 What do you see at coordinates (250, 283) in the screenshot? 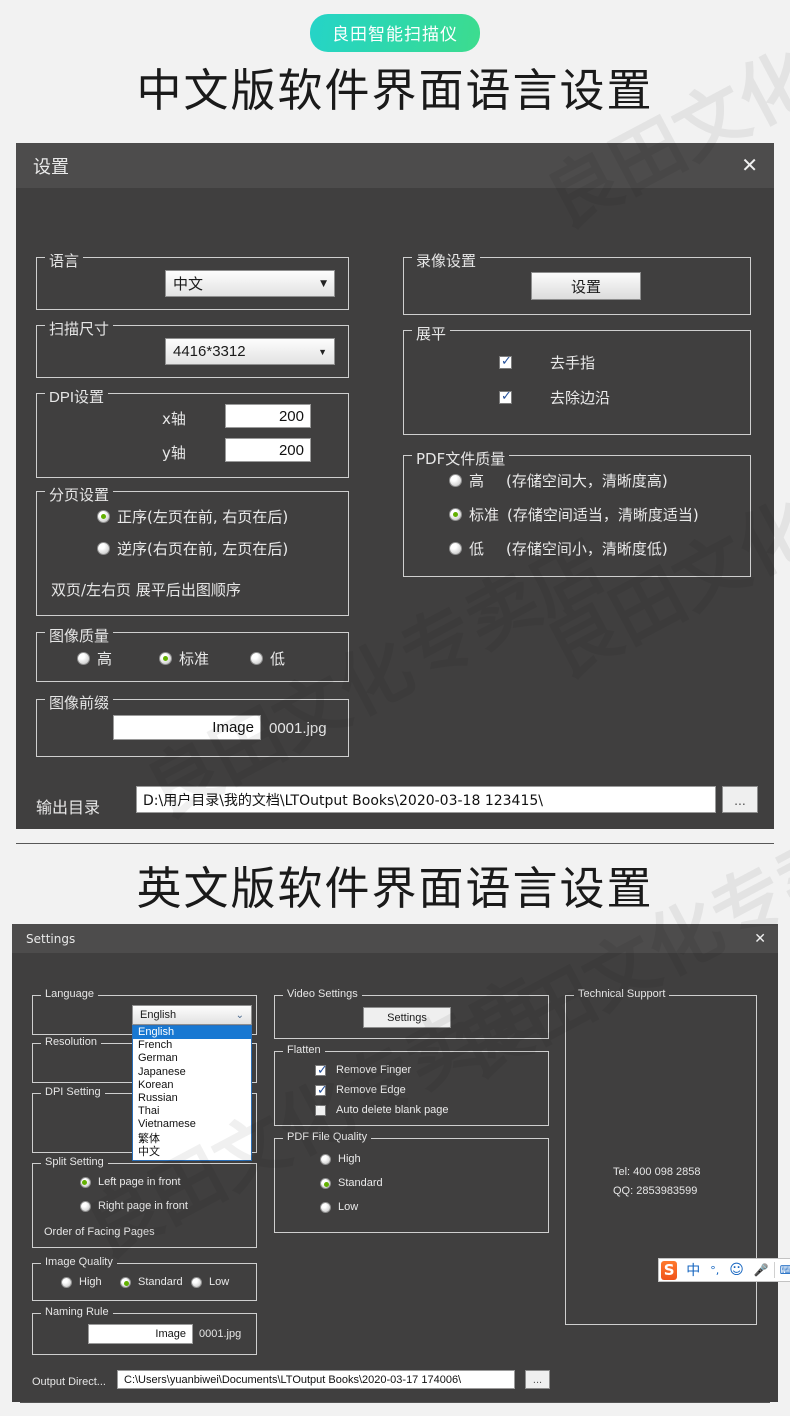
I see `language-combobox: 中文 ▼` at bounding box center [250, 283].